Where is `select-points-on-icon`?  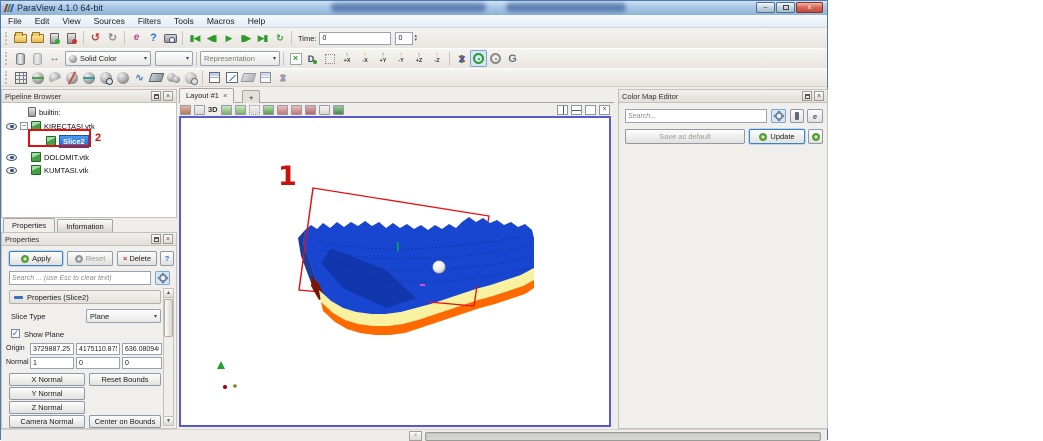 select-points-on-icon is located at coordinates (240, 109).